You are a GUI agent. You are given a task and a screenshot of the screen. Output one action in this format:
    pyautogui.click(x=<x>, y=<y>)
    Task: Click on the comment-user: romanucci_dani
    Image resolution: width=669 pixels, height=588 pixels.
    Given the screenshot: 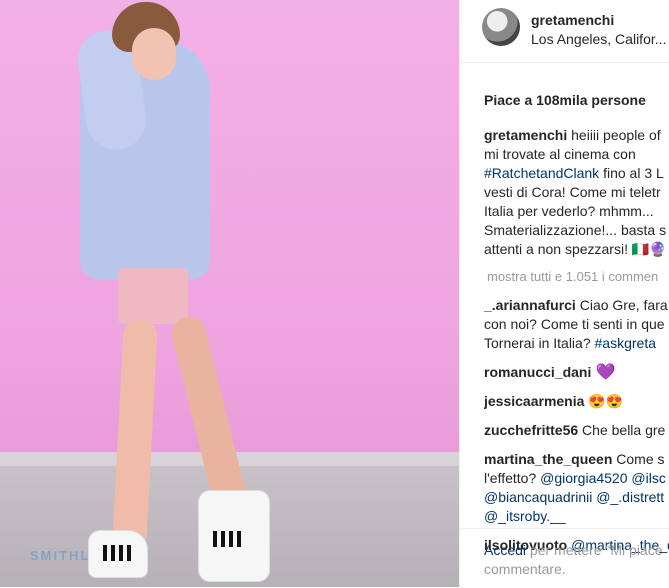 What is the action you would take?
    pyautogui.click(x=537, y=372)
    